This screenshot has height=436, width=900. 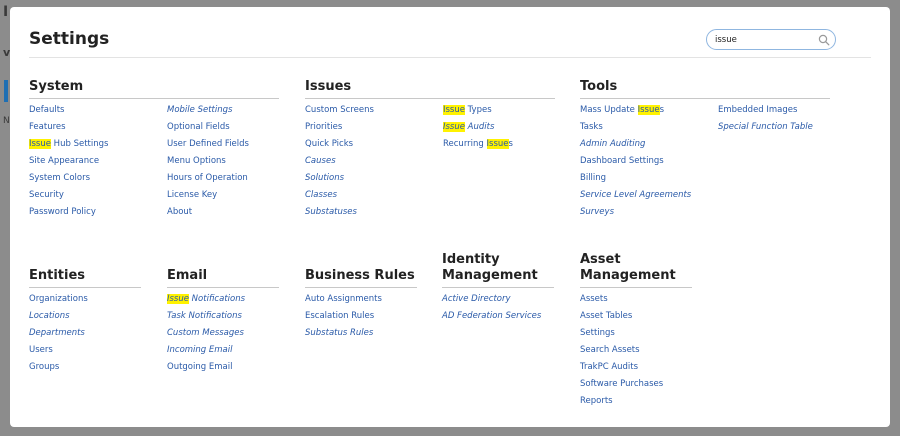 I want to click on link-text: Auto Assignments, so click(x=343, y=299).